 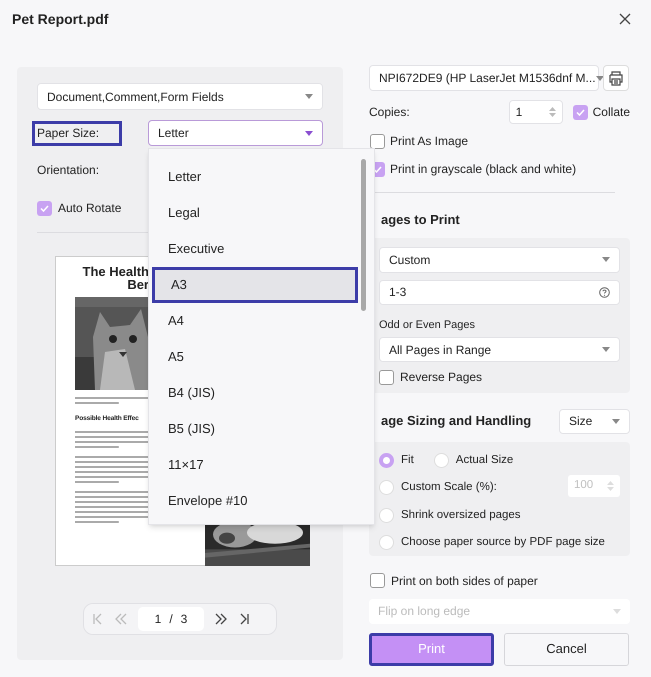 What do you see at coordinates (625, 19) in the screenshot?
I see `close-icon` at bounding box center [625, 19].